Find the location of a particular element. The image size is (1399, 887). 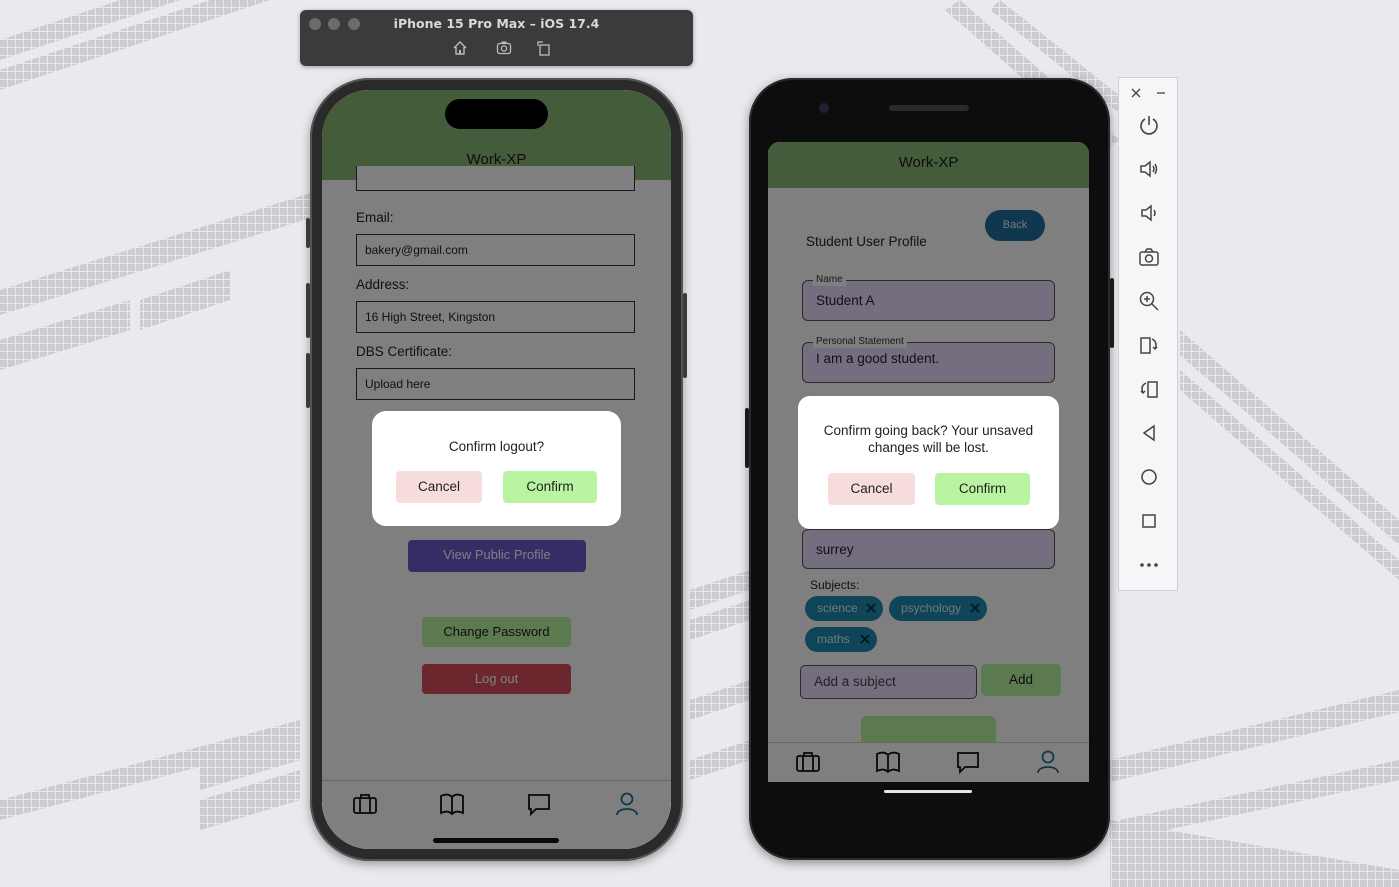

volume-down-icon is located at coordinates (1149, 213).